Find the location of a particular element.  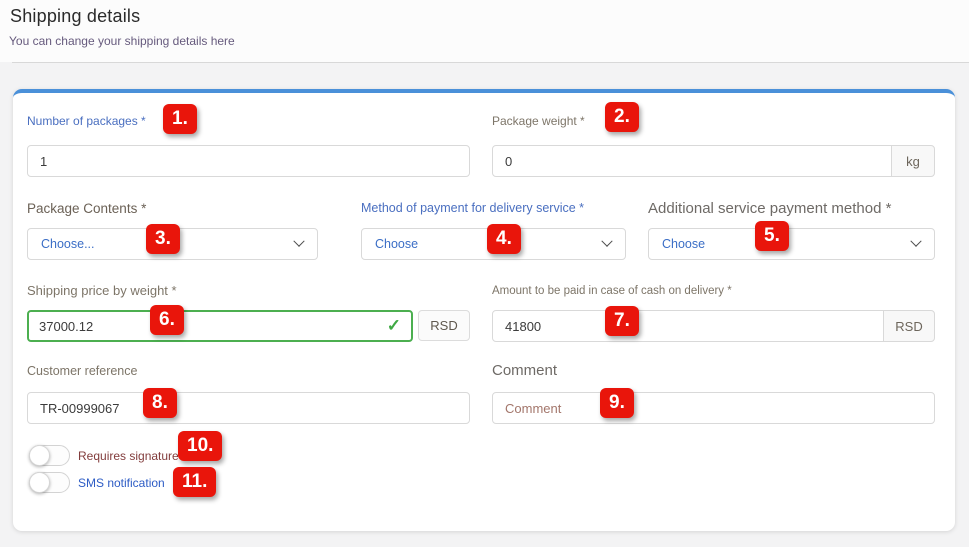

number-of-packages-input is located at coordinates (248, 161).